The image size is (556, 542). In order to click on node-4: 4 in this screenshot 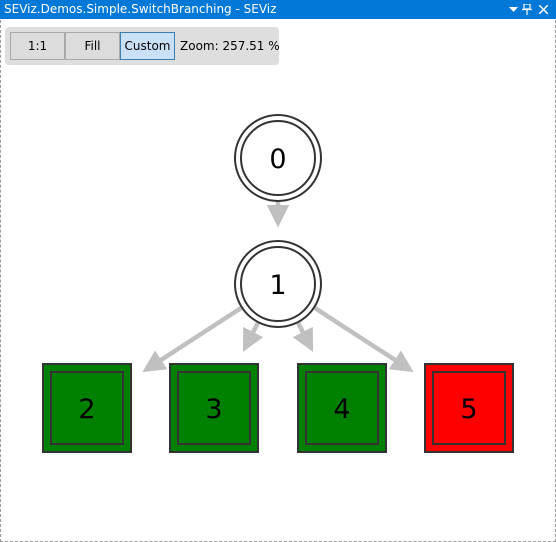, I will do `click(342, 408)`.